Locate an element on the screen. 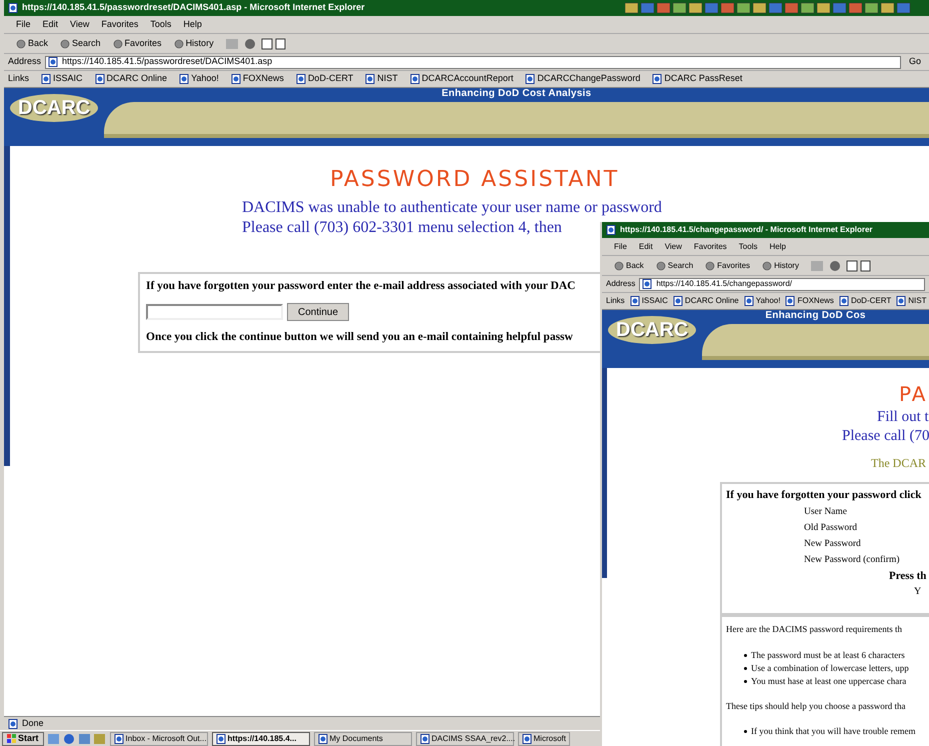  requirements-intro: Here are the DACIMS password requirements th is located at coordinates (814, 629).